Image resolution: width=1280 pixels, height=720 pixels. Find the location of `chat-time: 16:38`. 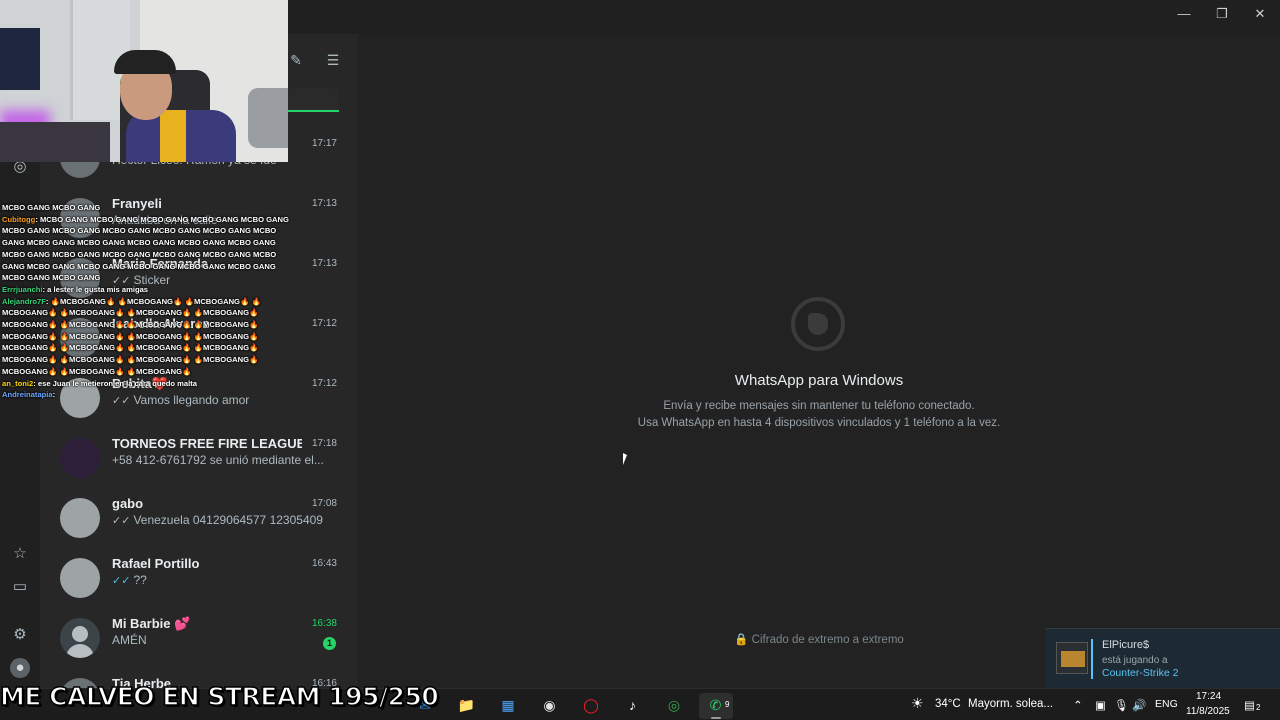

chat-time: 16:38 is located at coordinates (324, 623).